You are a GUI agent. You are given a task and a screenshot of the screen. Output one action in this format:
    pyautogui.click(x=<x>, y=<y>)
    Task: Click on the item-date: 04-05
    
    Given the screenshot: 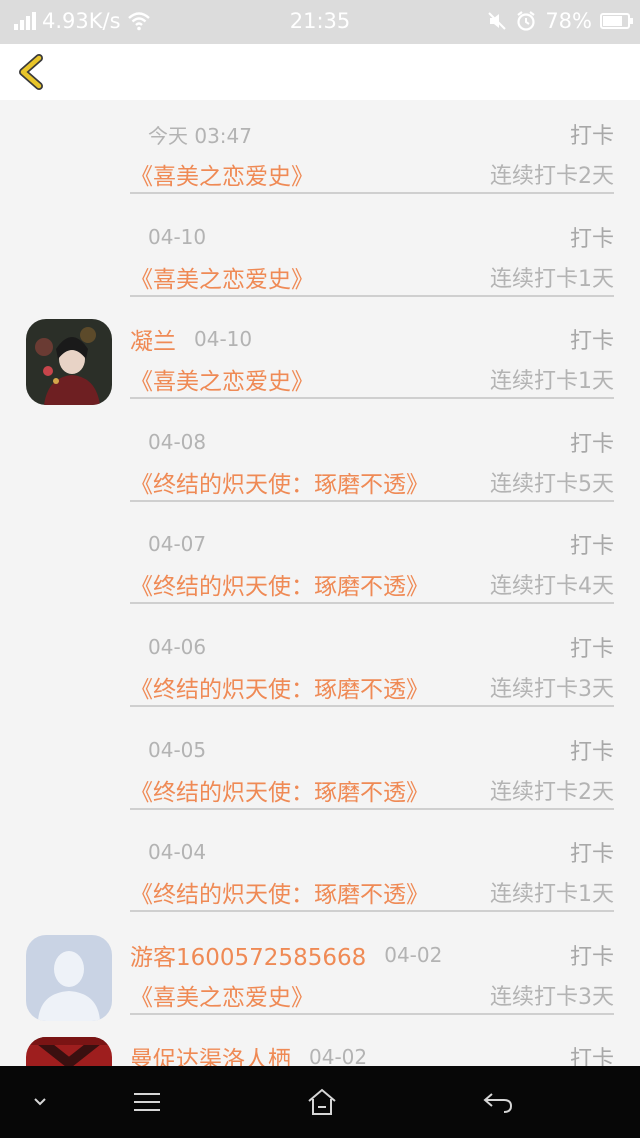 What is the action you would take?
    pyautogui.click(x=177, y=749)
    